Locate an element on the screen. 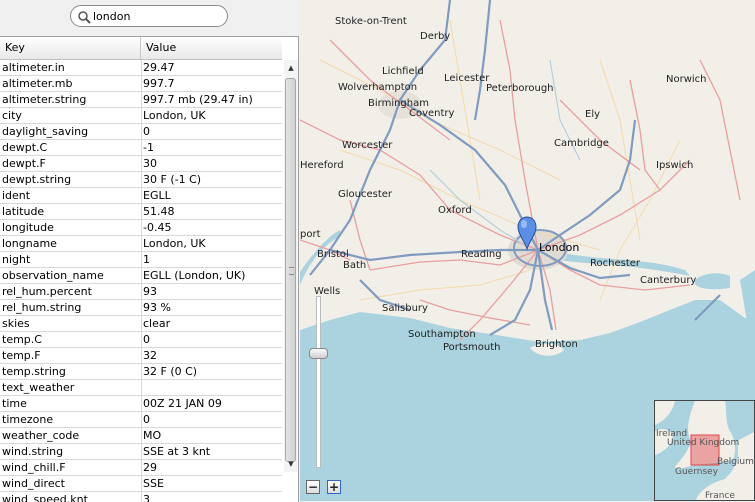  place-label: Cambridge is located at coordinates (581, 143).